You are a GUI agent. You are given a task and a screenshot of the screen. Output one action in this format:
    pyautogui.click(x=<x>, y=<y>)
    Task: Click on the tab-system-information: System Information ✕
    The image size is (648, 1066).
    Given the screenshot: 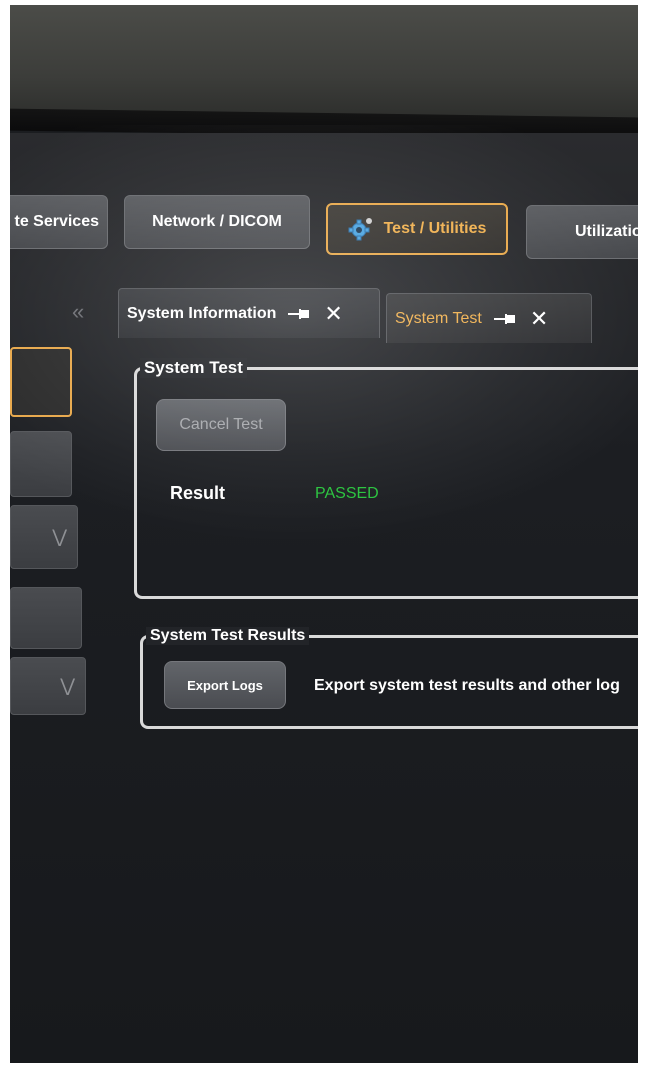 What is the action you would take?
    pyautogui.click(x=249, y=313)
    